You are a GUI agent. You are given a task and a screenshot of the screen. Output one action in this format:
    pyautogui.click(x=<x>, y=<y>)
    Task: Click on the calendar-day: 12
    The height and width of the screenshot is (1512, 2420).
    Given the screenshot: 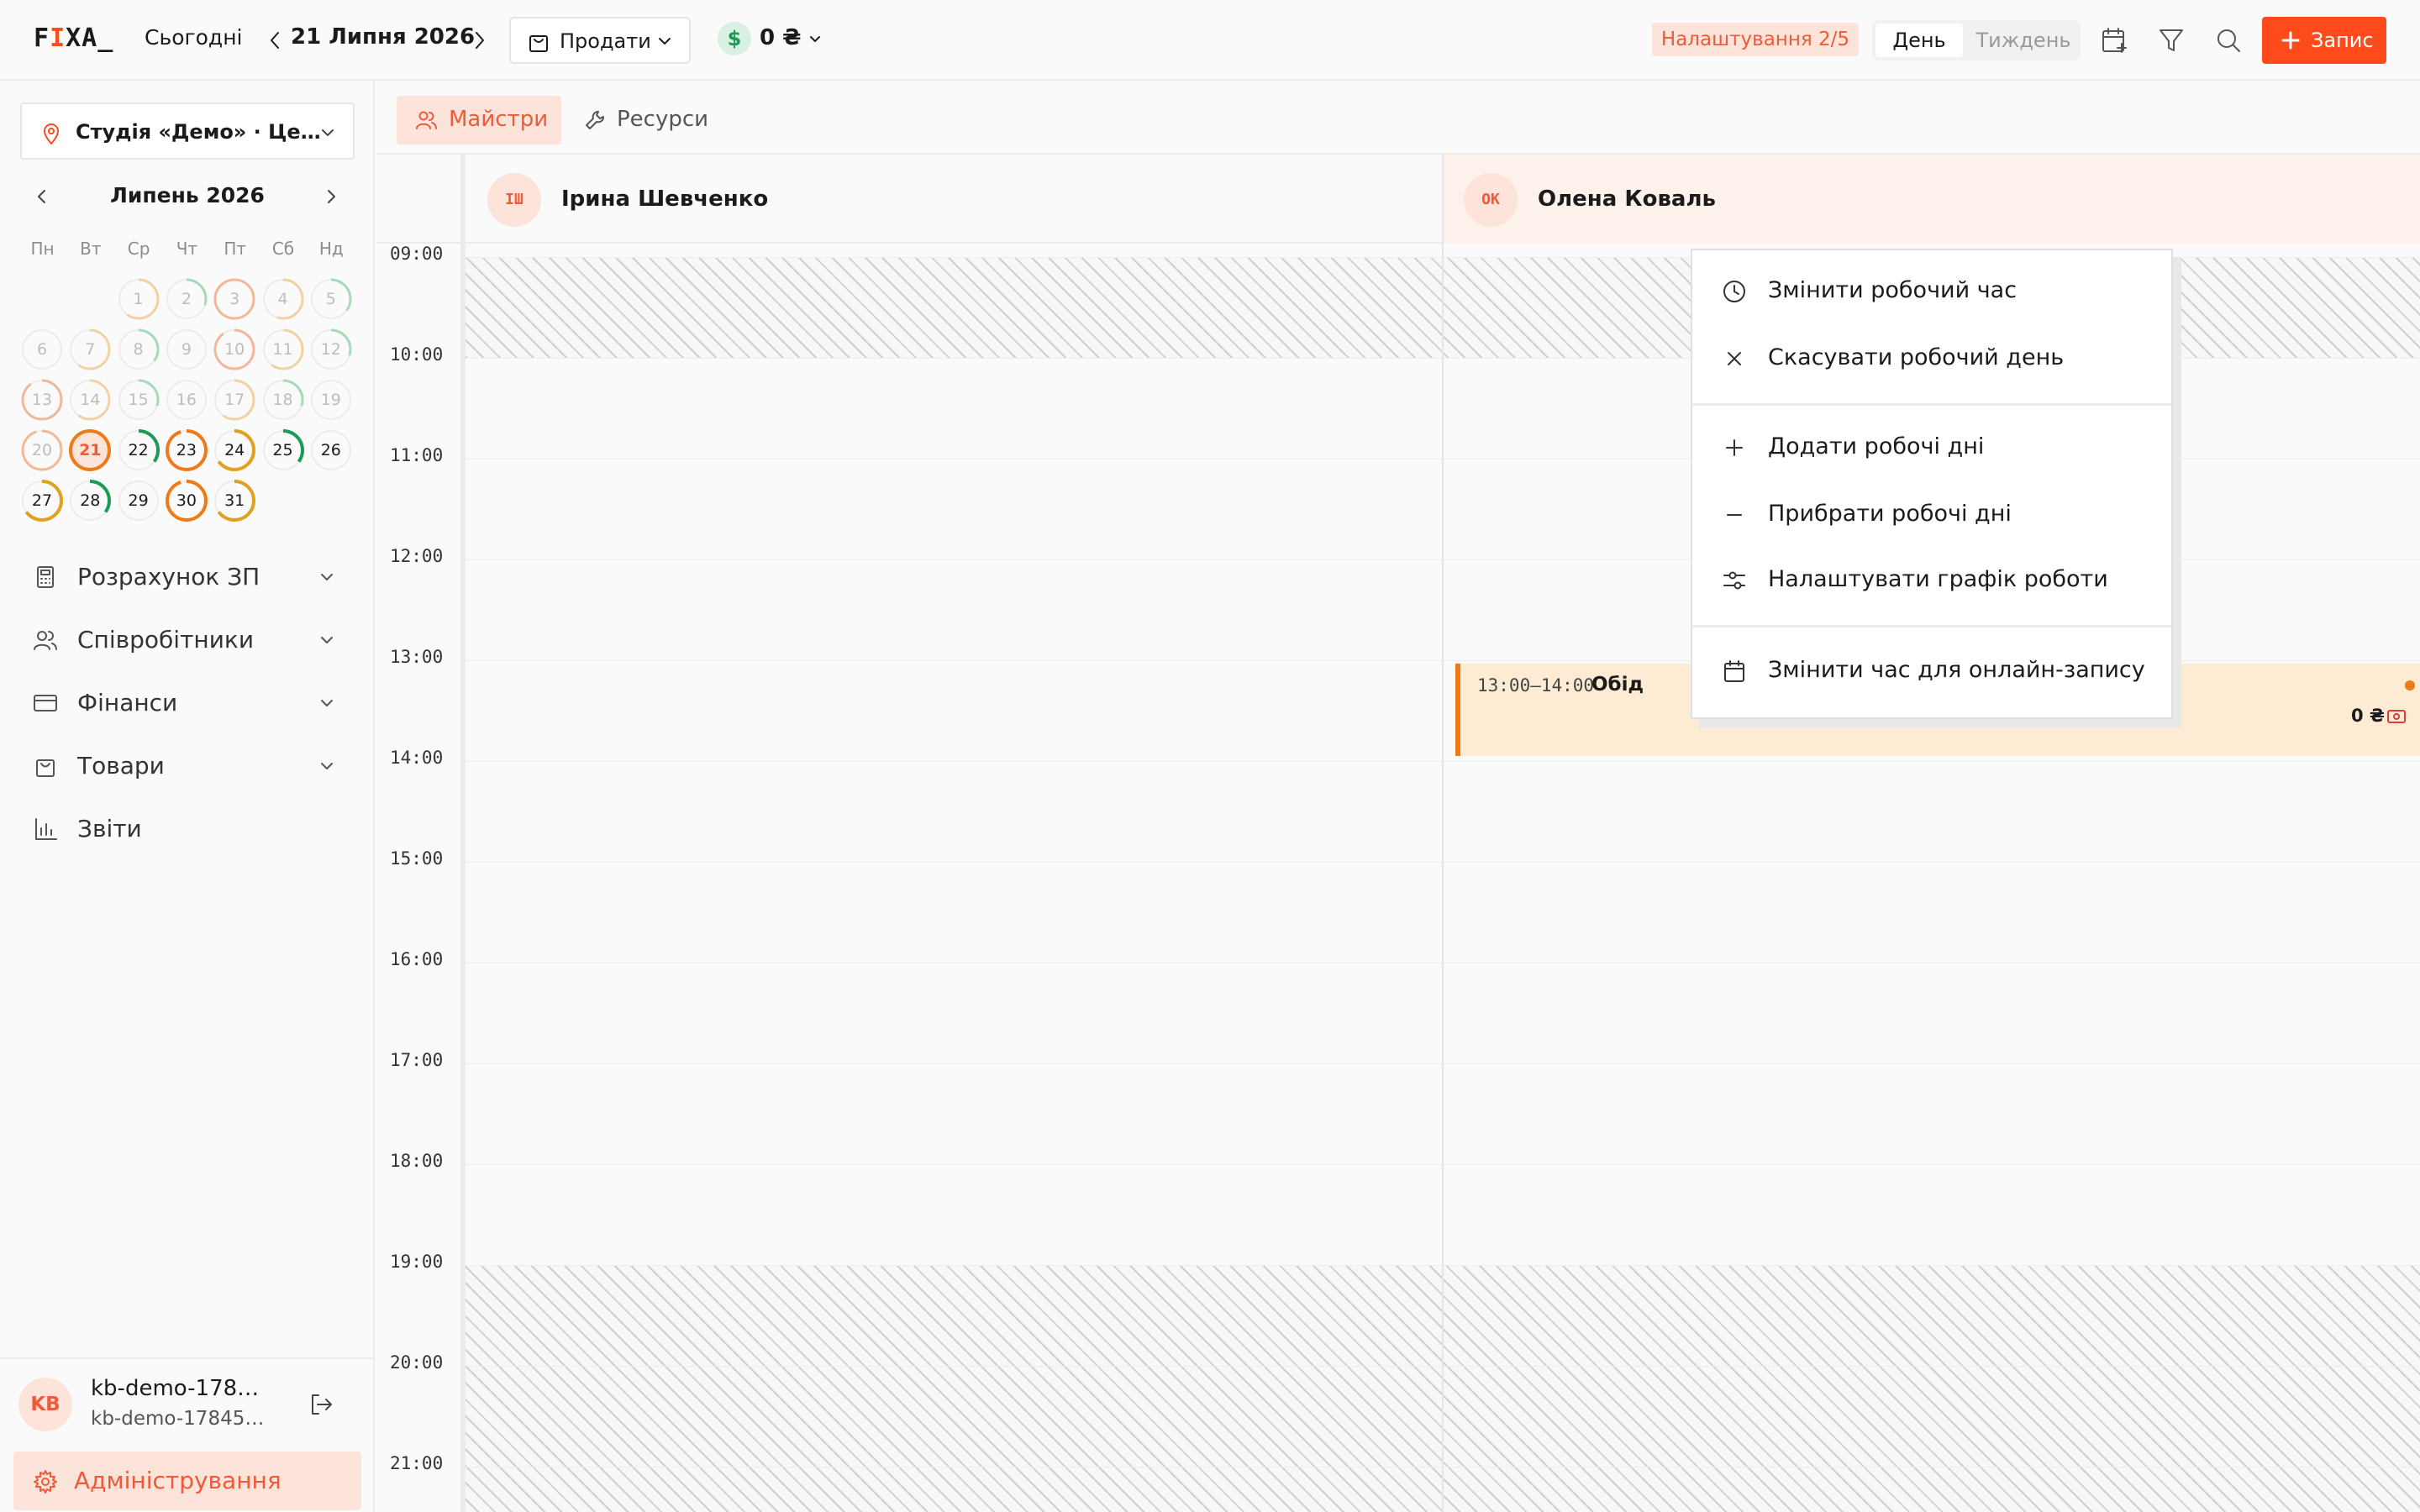 What is the action you would take?
    pyautogui.click(x=331, y=349)
    